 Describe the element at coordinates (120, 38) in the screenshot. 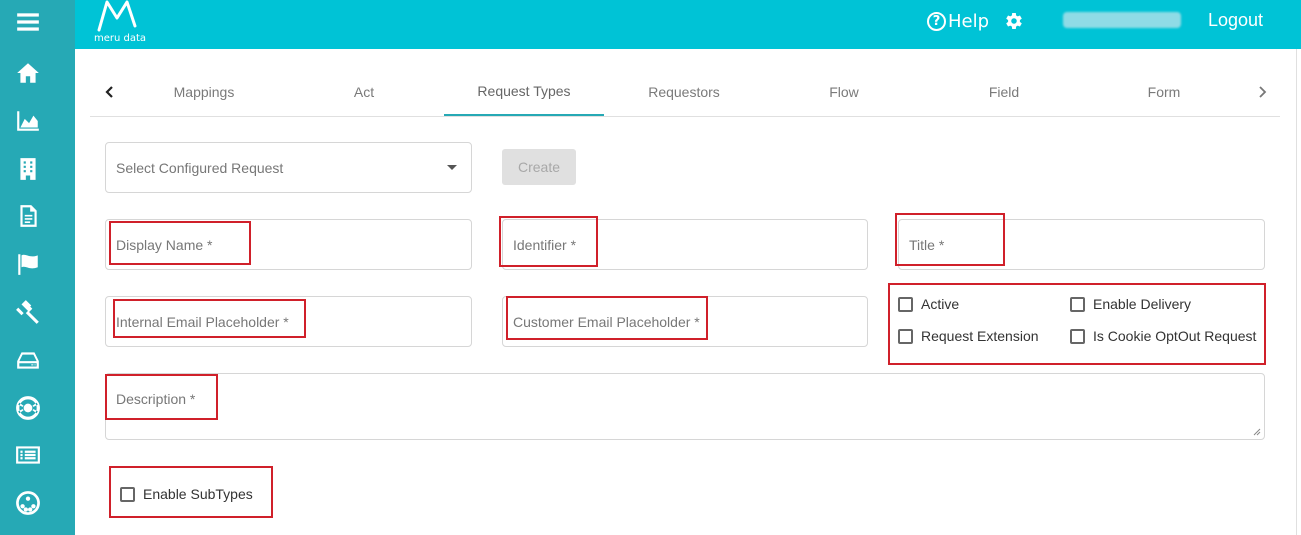

I see `logo-text: meru data` at that location.